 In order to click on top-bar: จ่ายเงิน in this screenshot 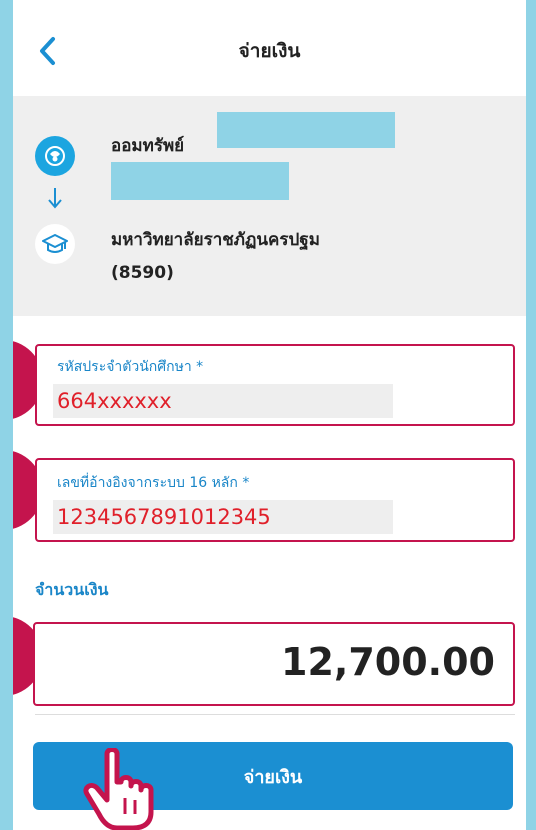, I will do `click(269, 48)`.